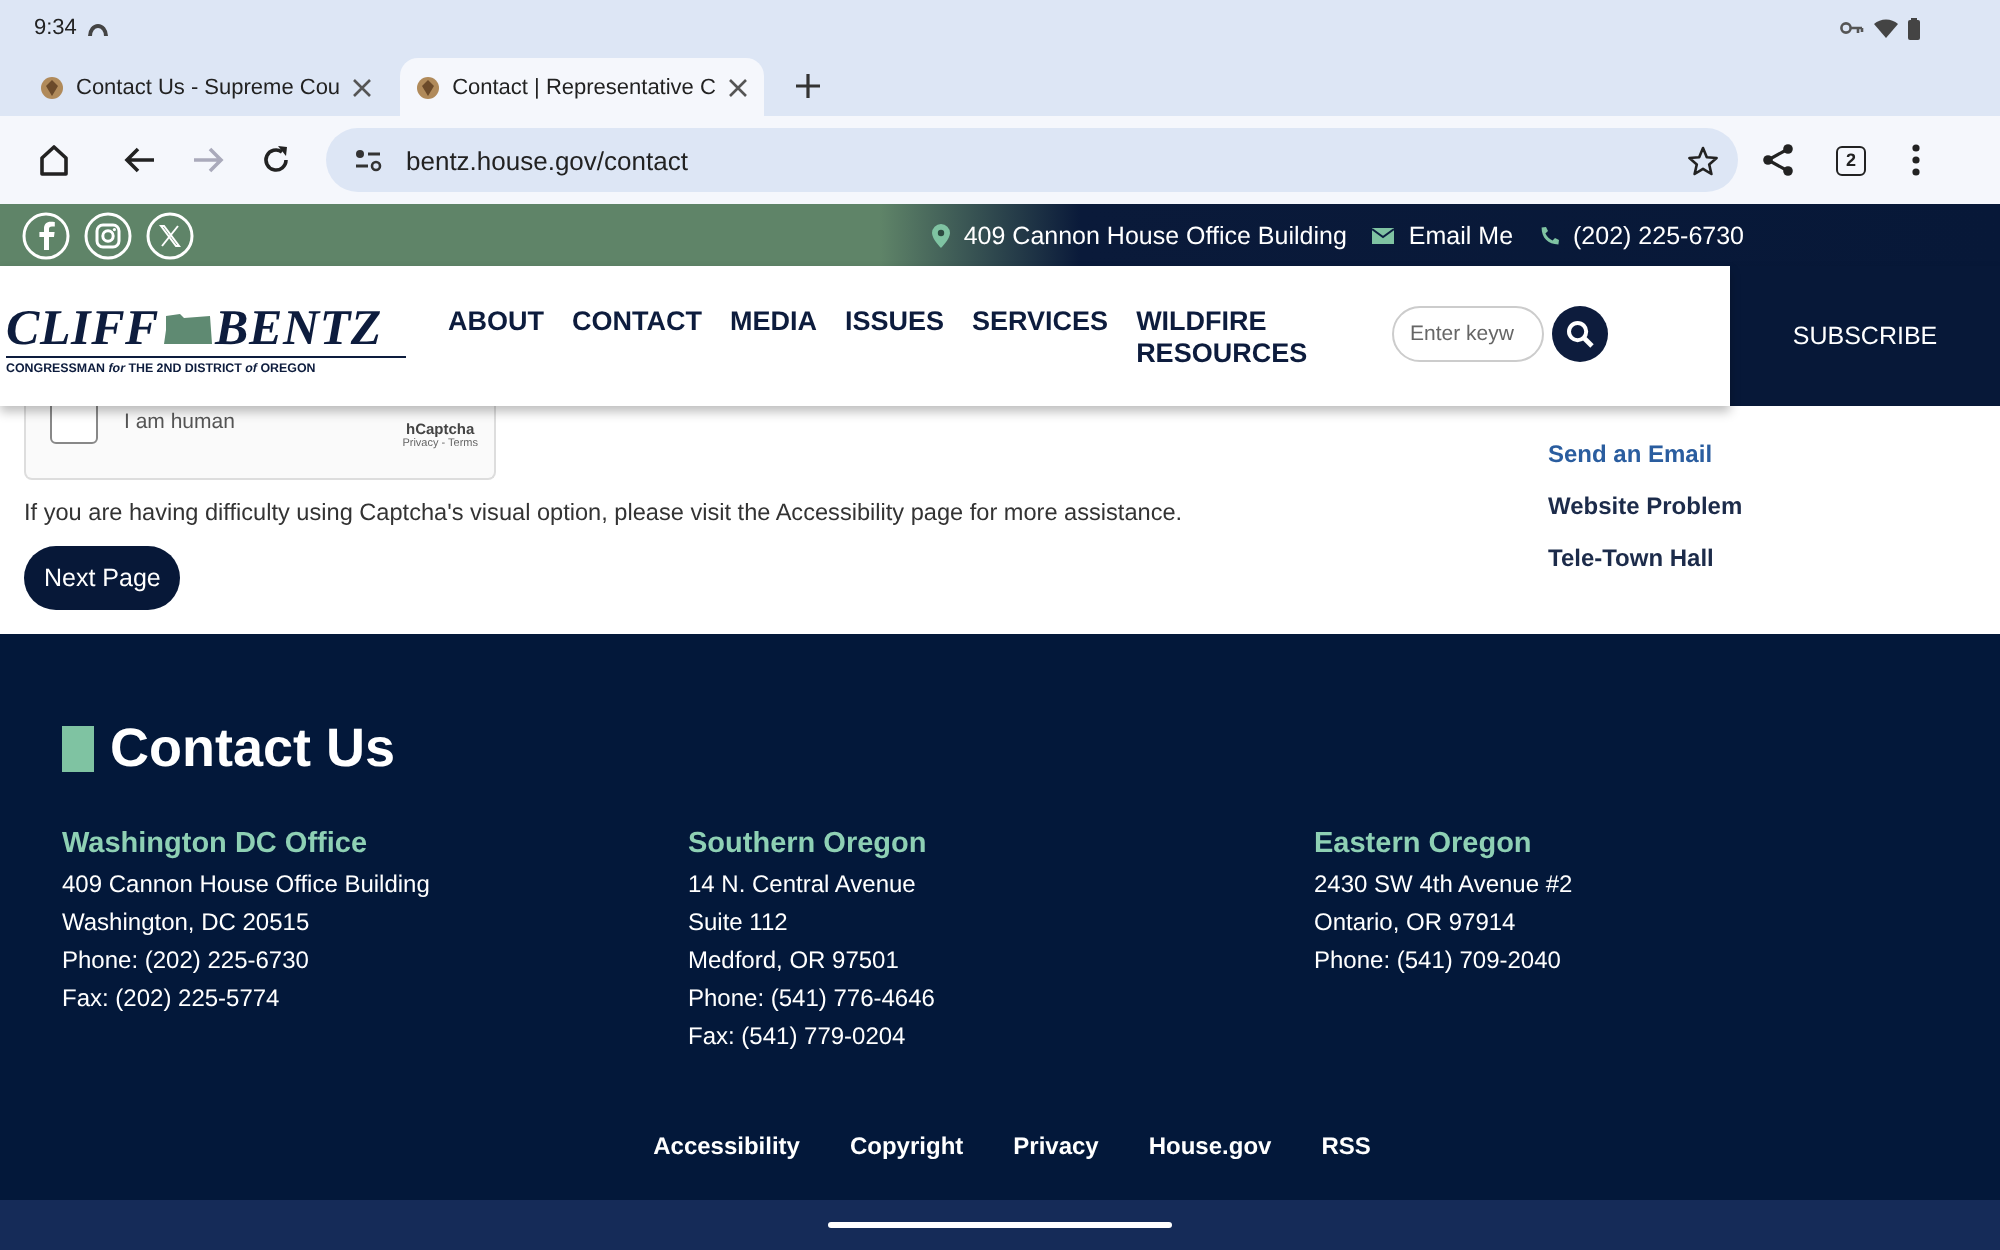 This screenshot has height=1250, width=2000. I want to click on office-line: 409 Cannon House Office Building, so click(247, 885).